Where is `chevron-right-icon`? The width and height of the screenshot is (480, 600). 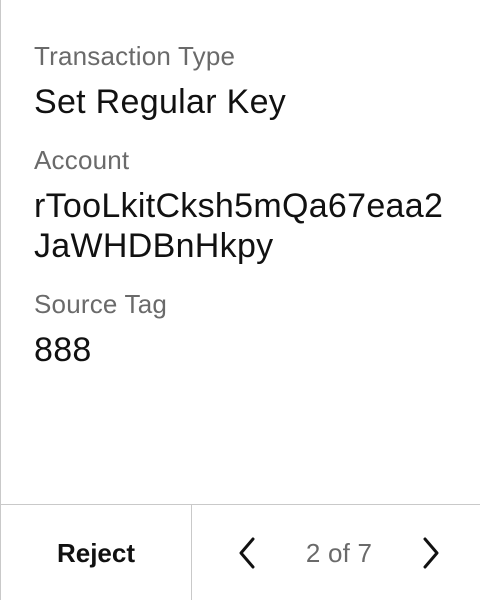
chevron-right-icon is located at coordinates (431, 553).